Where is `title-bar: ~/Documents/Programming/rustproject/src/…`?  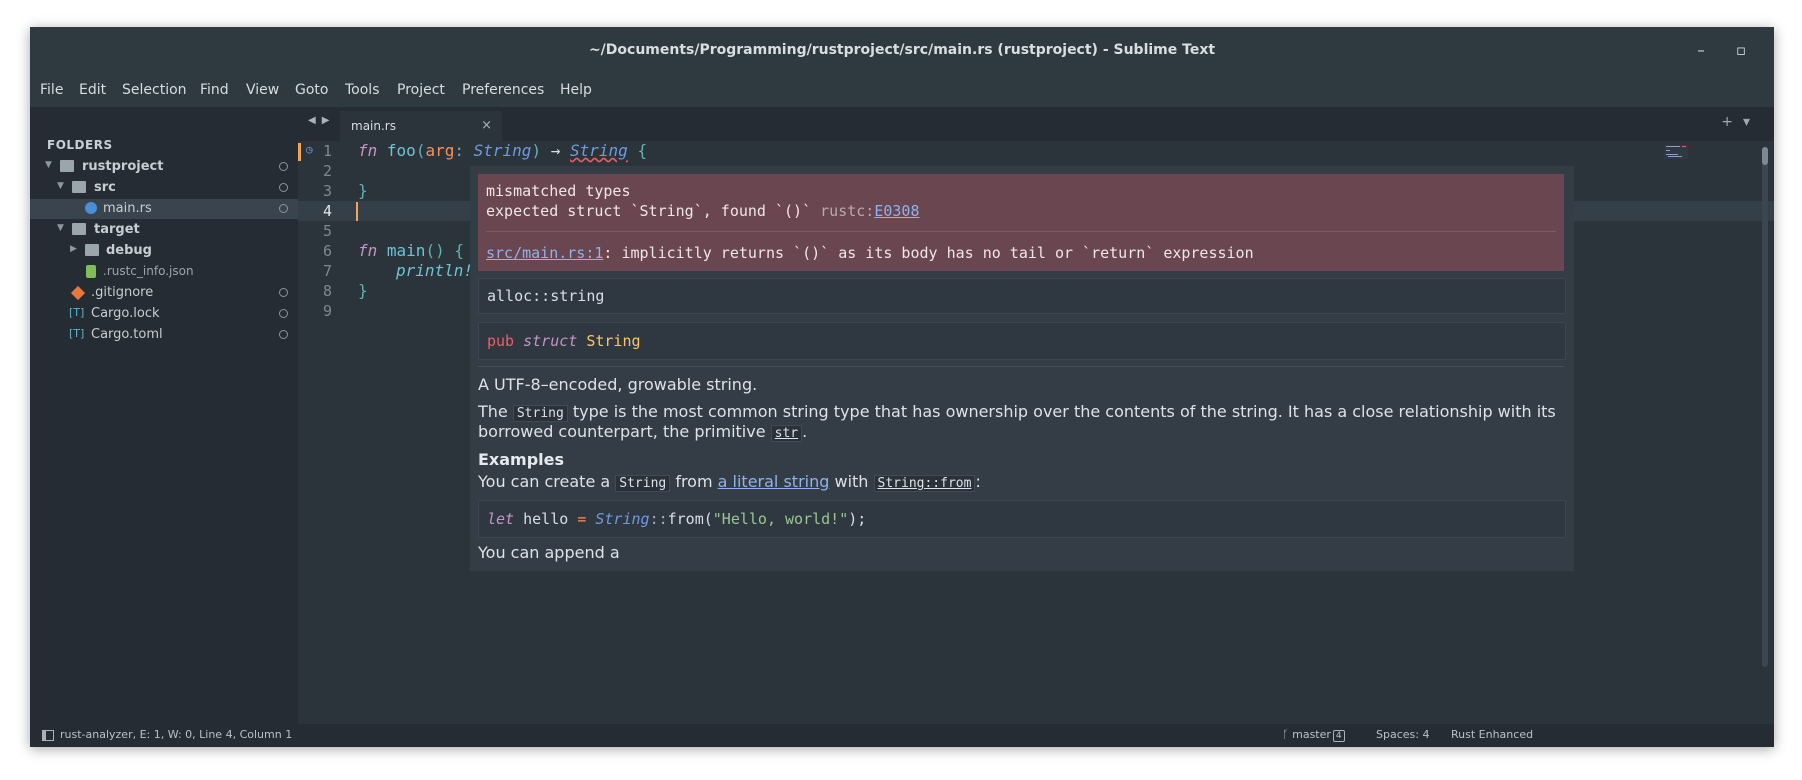
title-bar: ~/Documents/Programming/rustproject/src/… is located at coordinates (902, 50).